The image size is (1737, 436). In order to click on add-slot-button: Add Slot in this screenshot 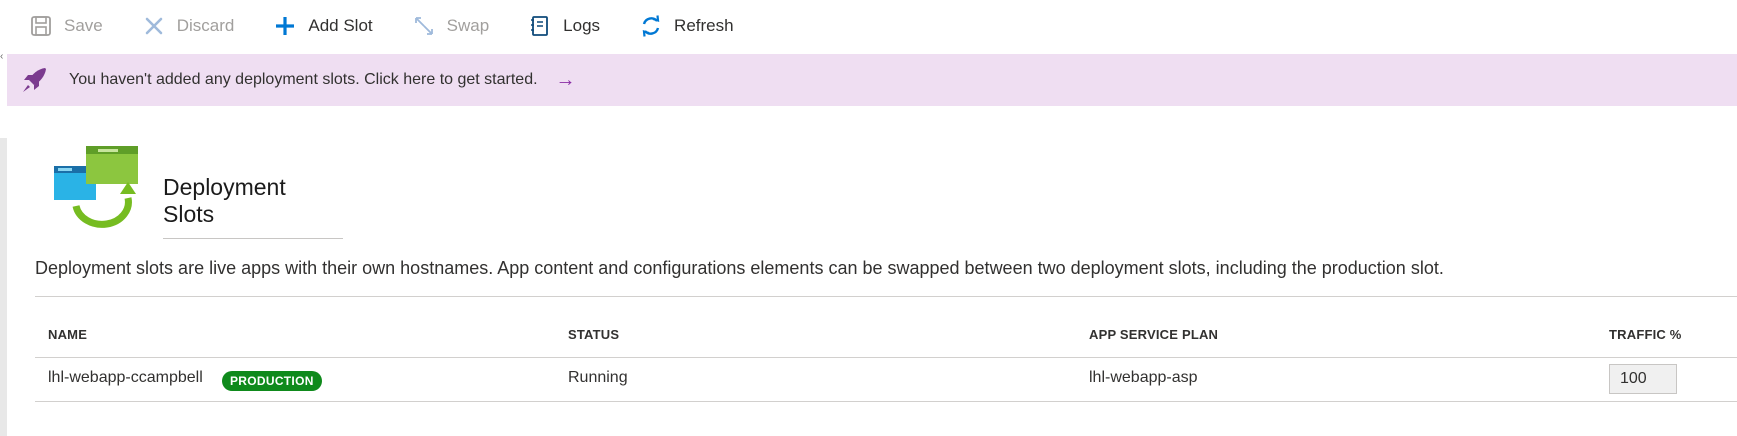, I will do `click(322, 26)`.